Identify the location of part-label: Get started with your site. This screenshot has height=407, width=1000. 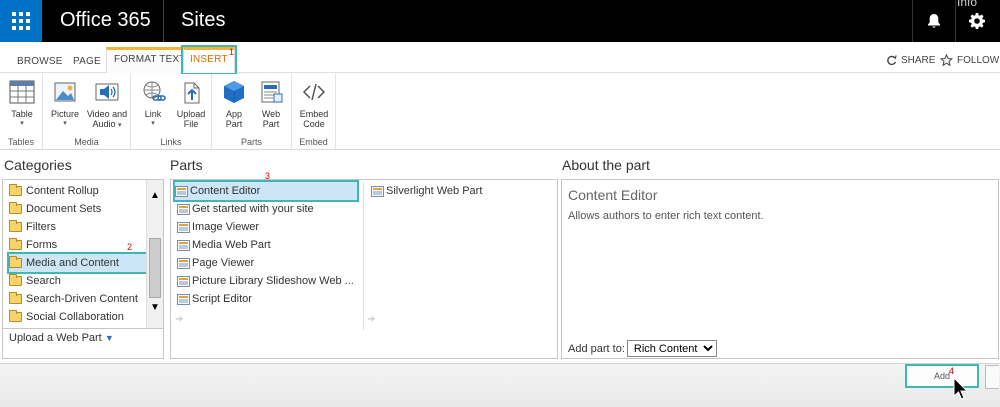
(253, 209).